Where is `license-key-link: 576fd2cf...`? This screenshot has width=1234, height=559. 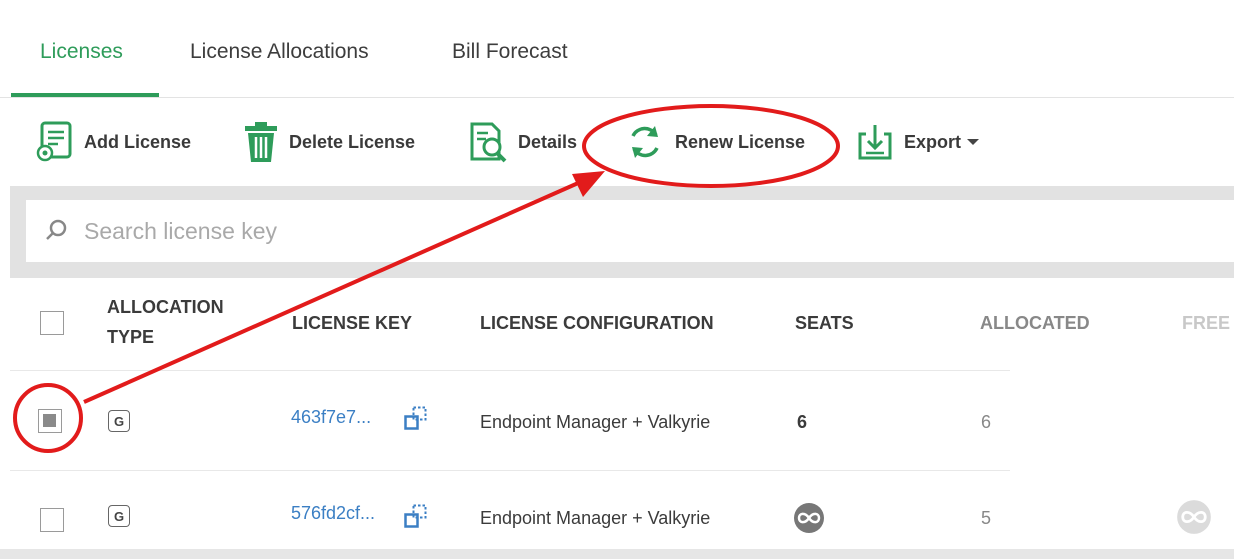
license-key-link: 576fd2cf... is located at coordinates (333, 513).